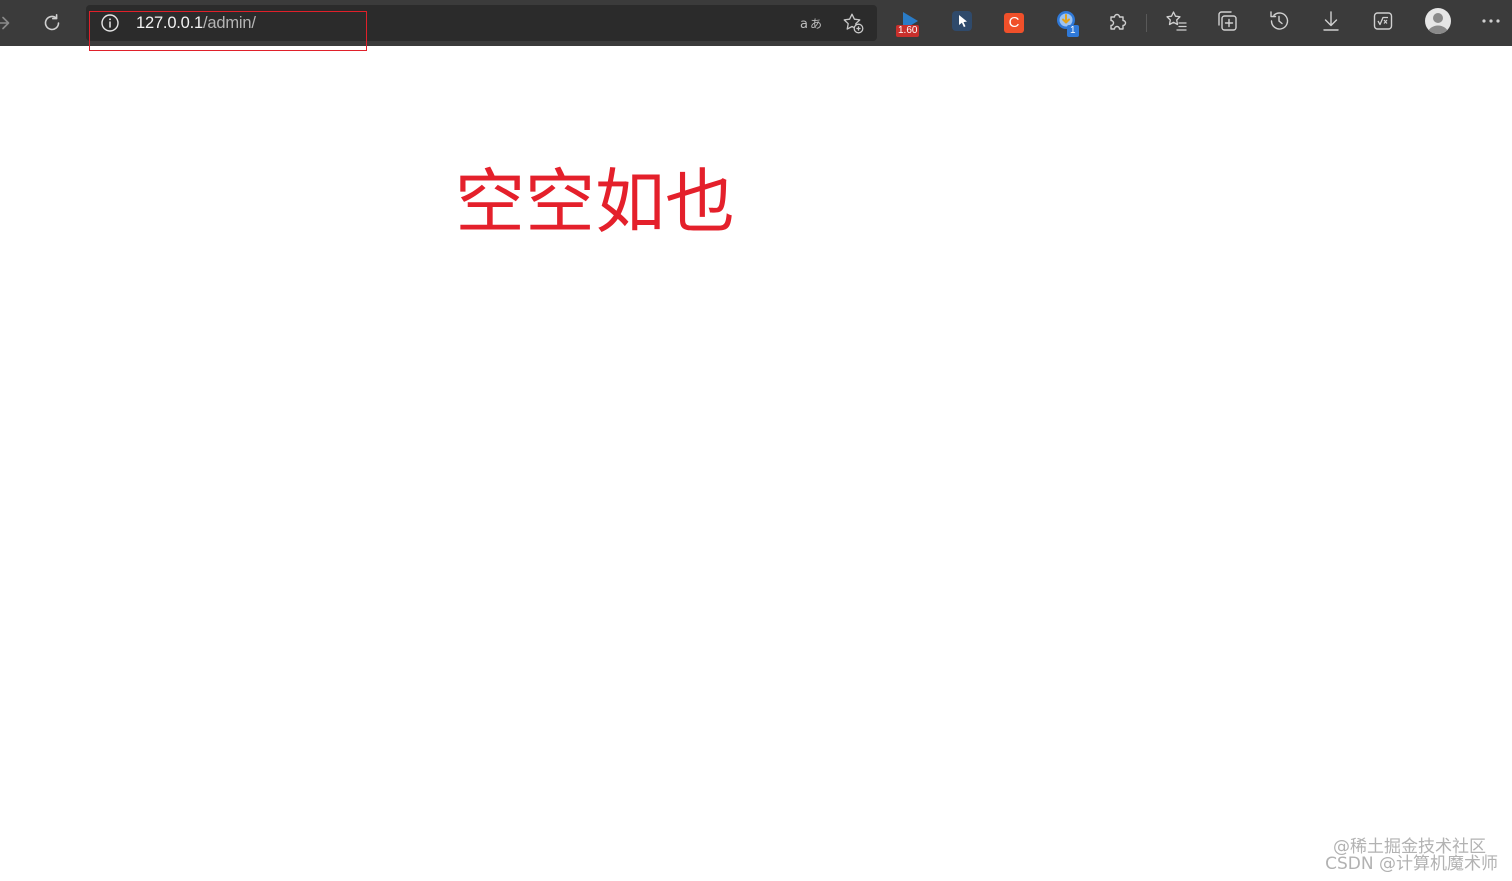 The width and height of the screenshot is (1512, 881). I want to click on favorites-button, so click(1176, 23).